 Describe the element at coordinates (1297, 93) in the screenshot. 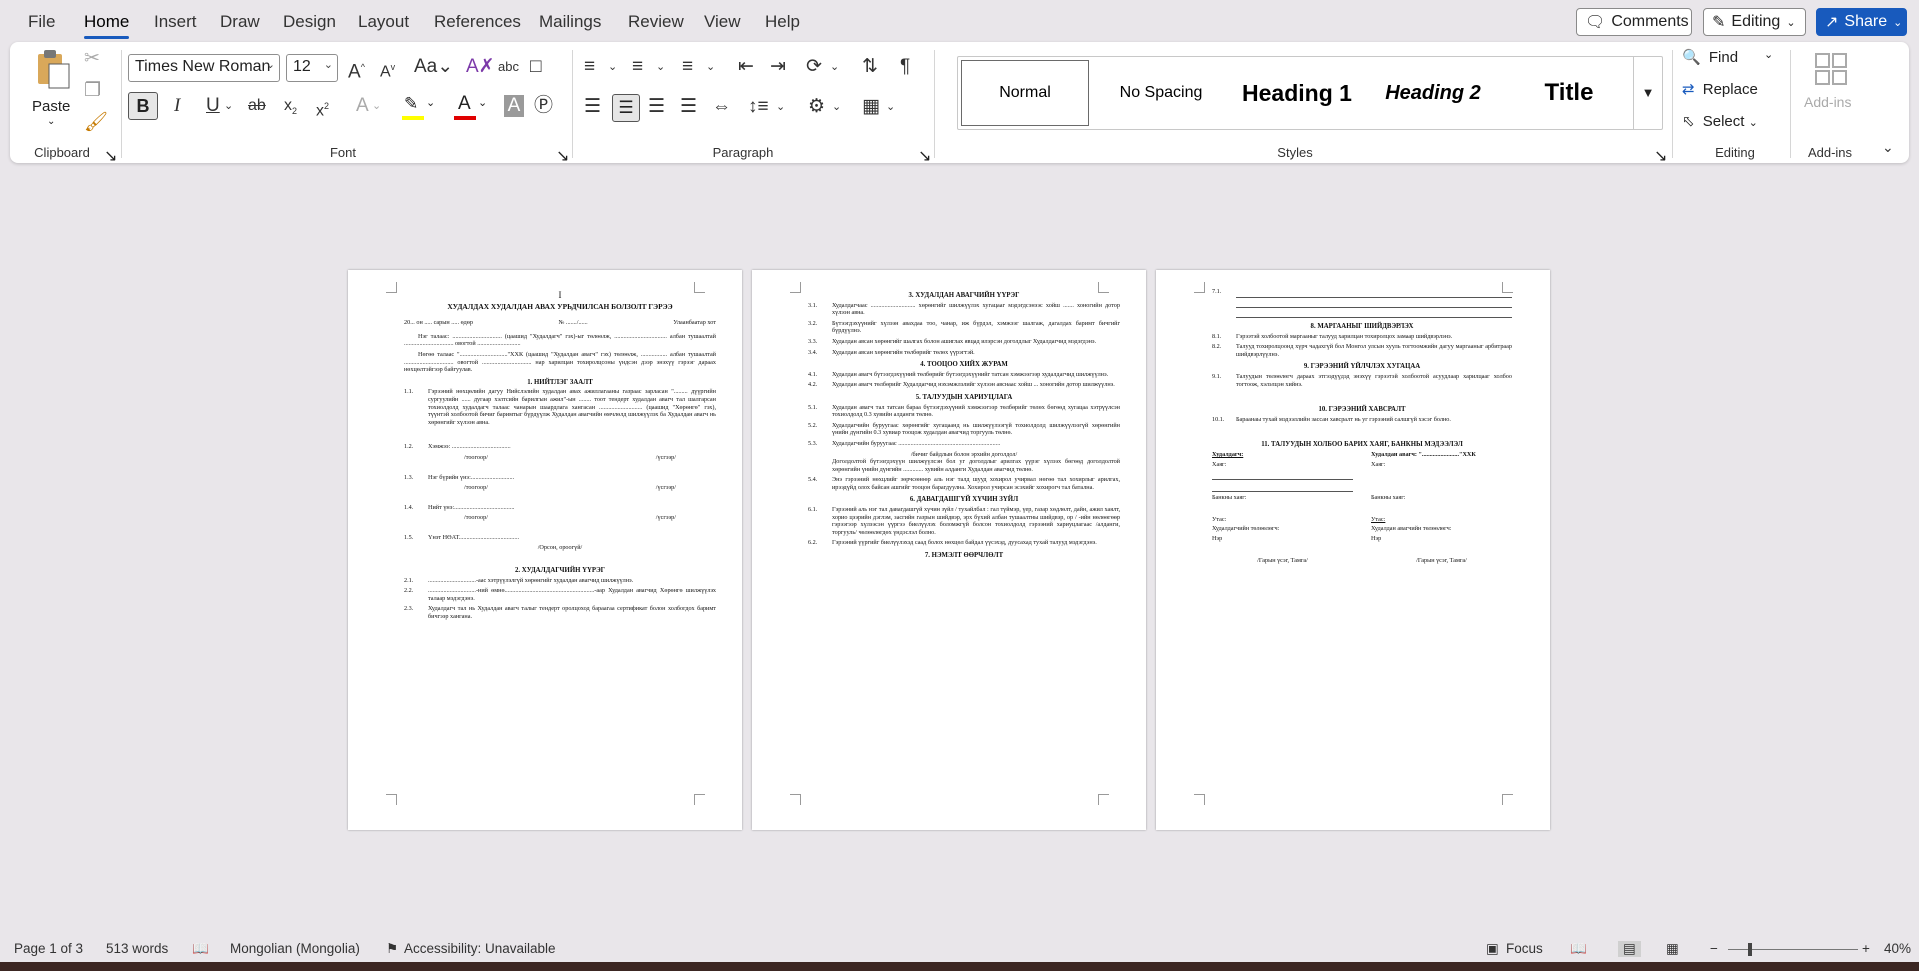

I see `style-heading-1: Heading 1` at that location.